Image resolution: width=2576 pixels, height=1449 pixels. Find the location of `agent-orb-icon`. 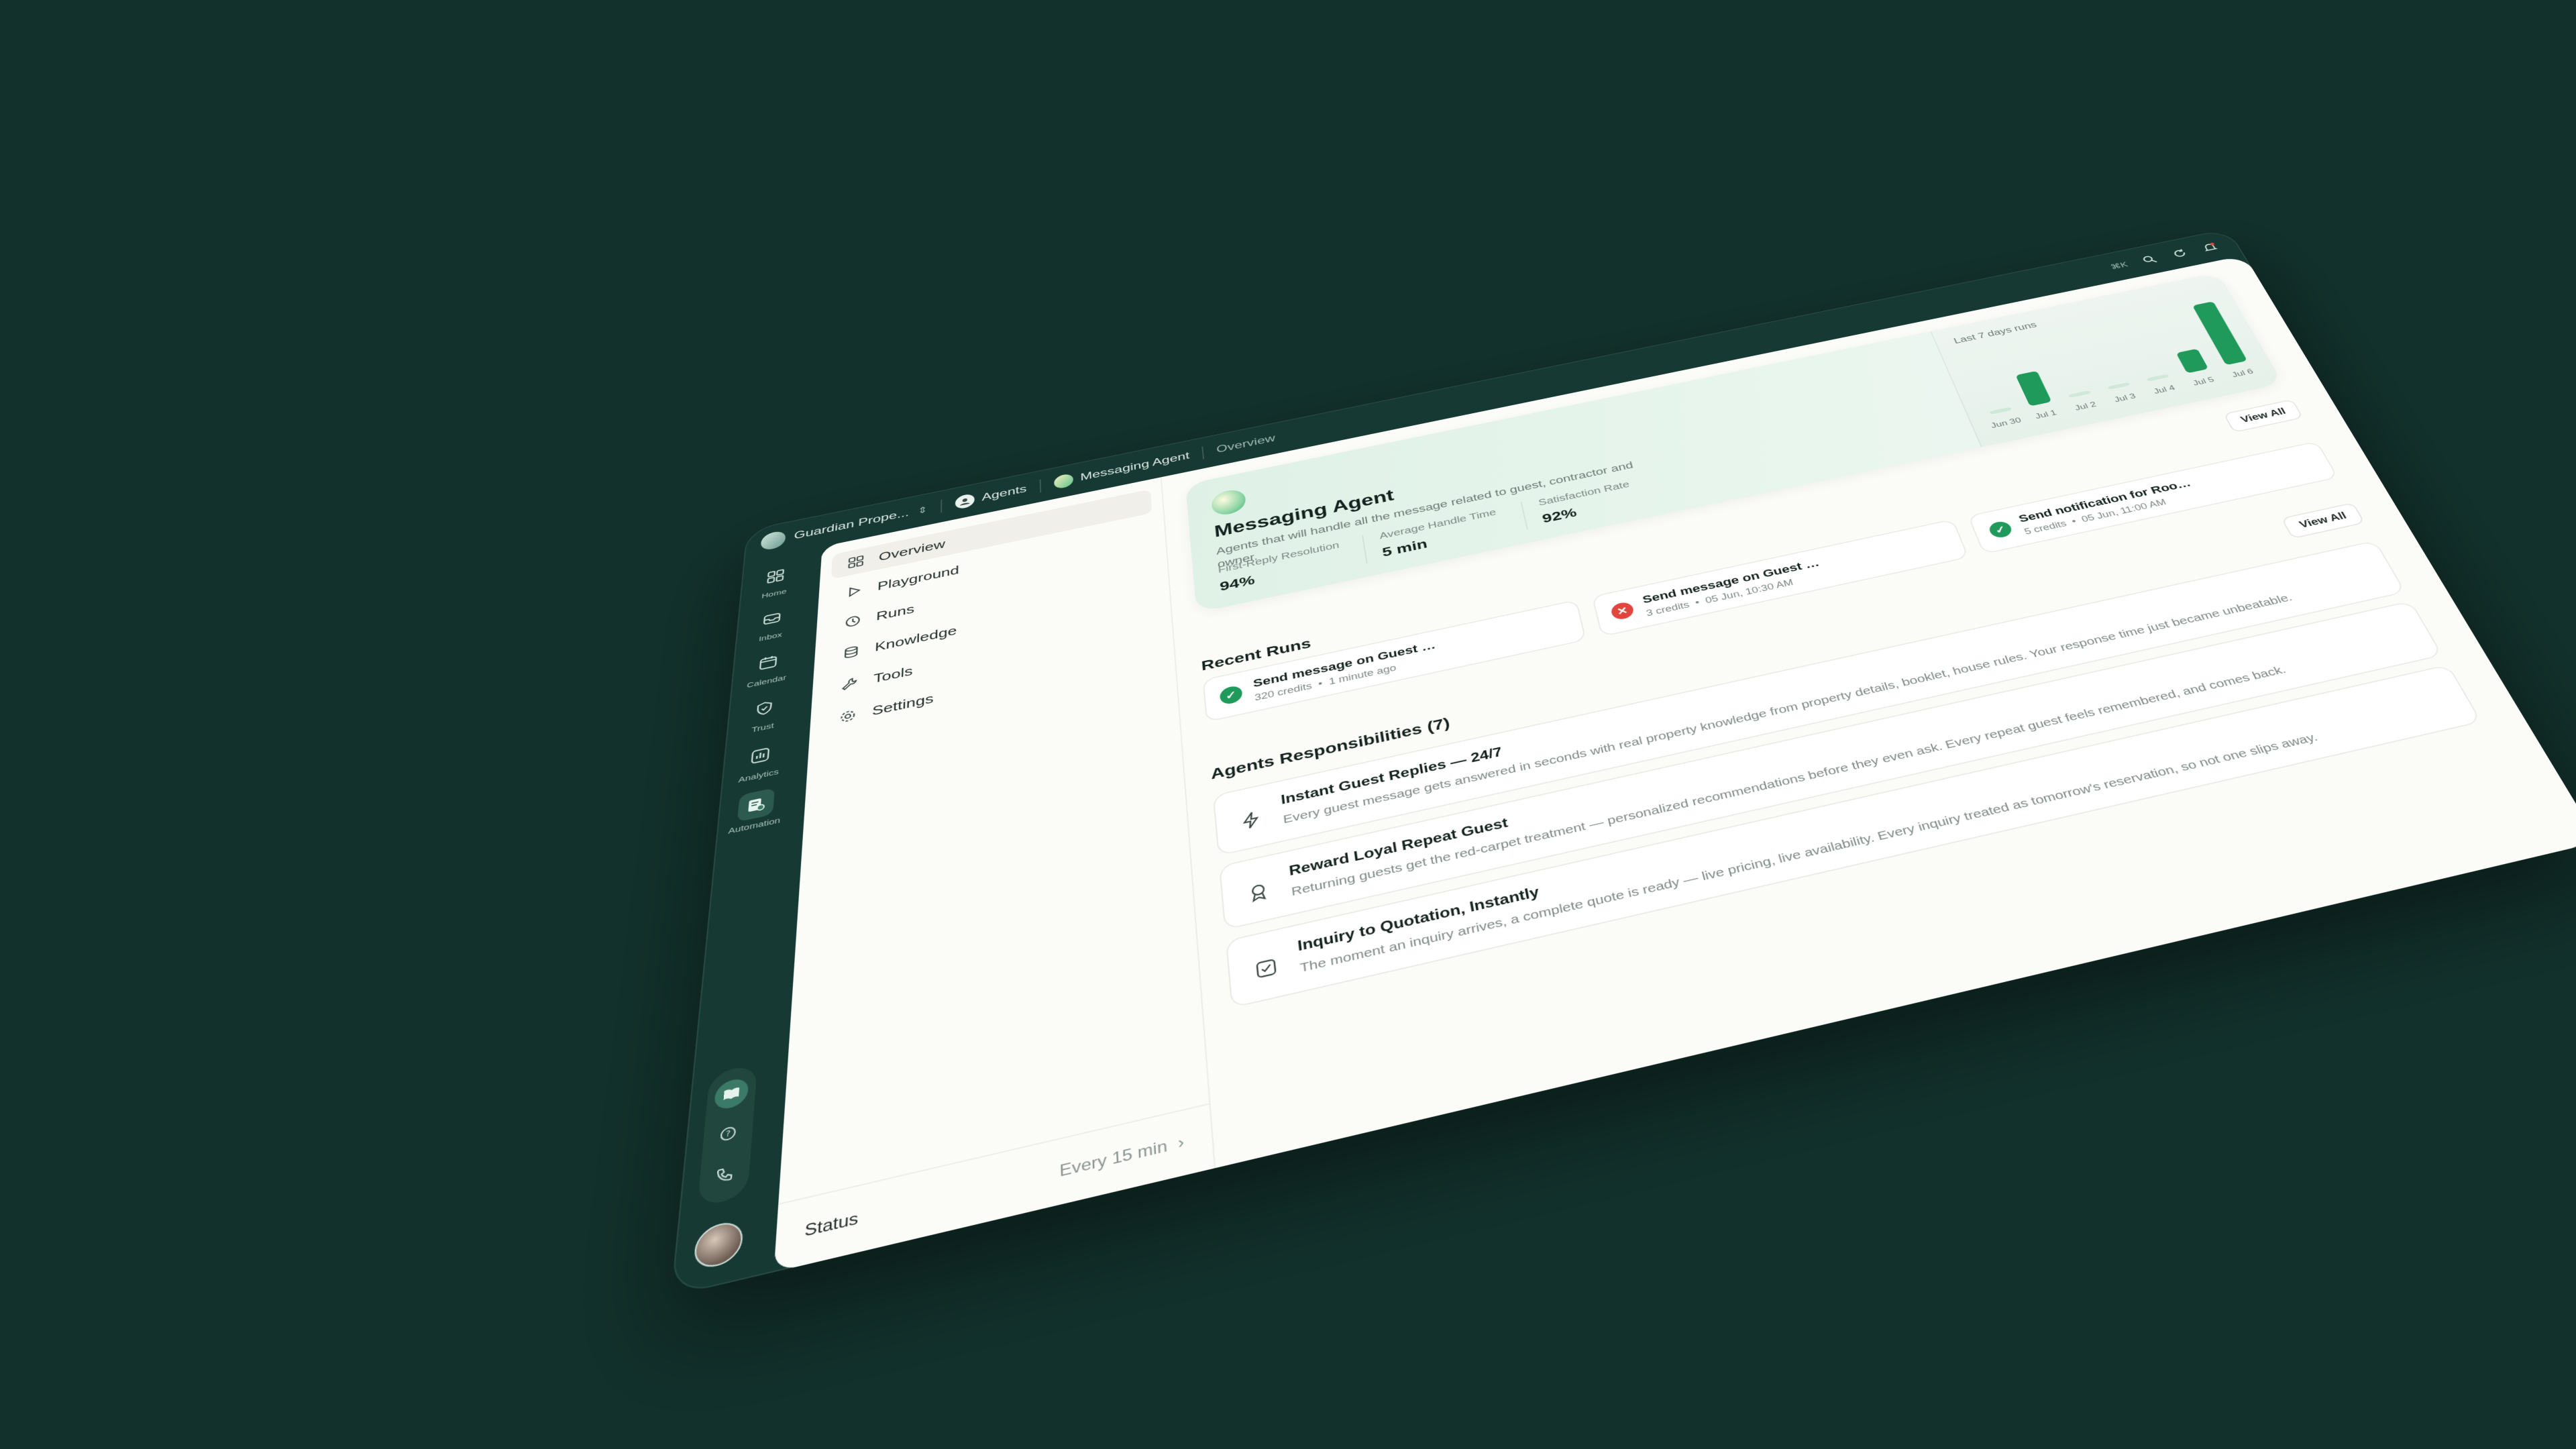

agent-orb-icon is located at coordinates (1229, 502).